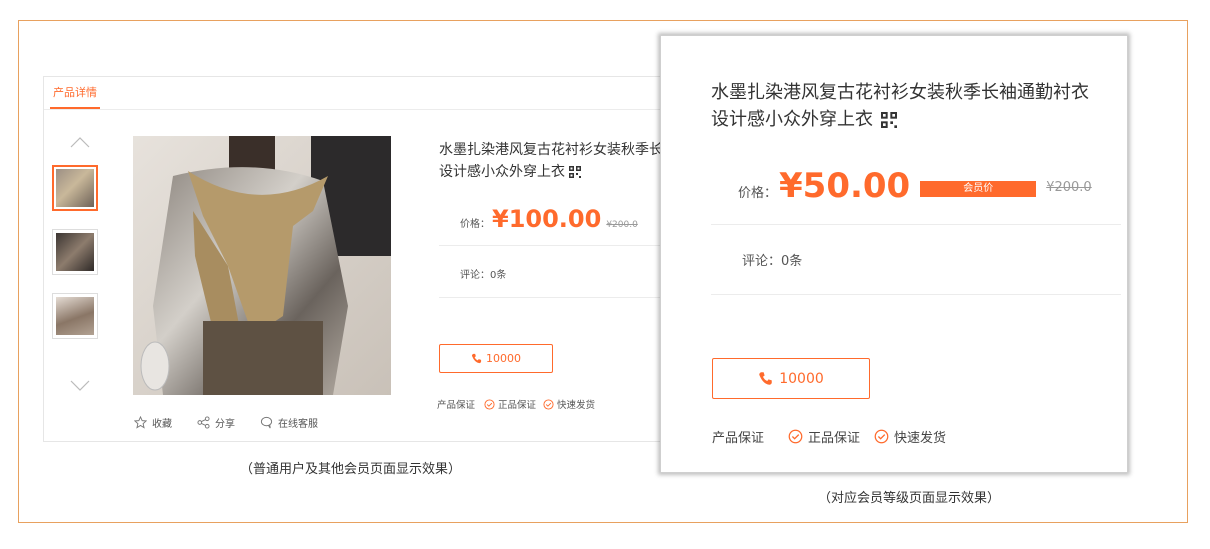  I want to click on star-icon, so click(140, 422).